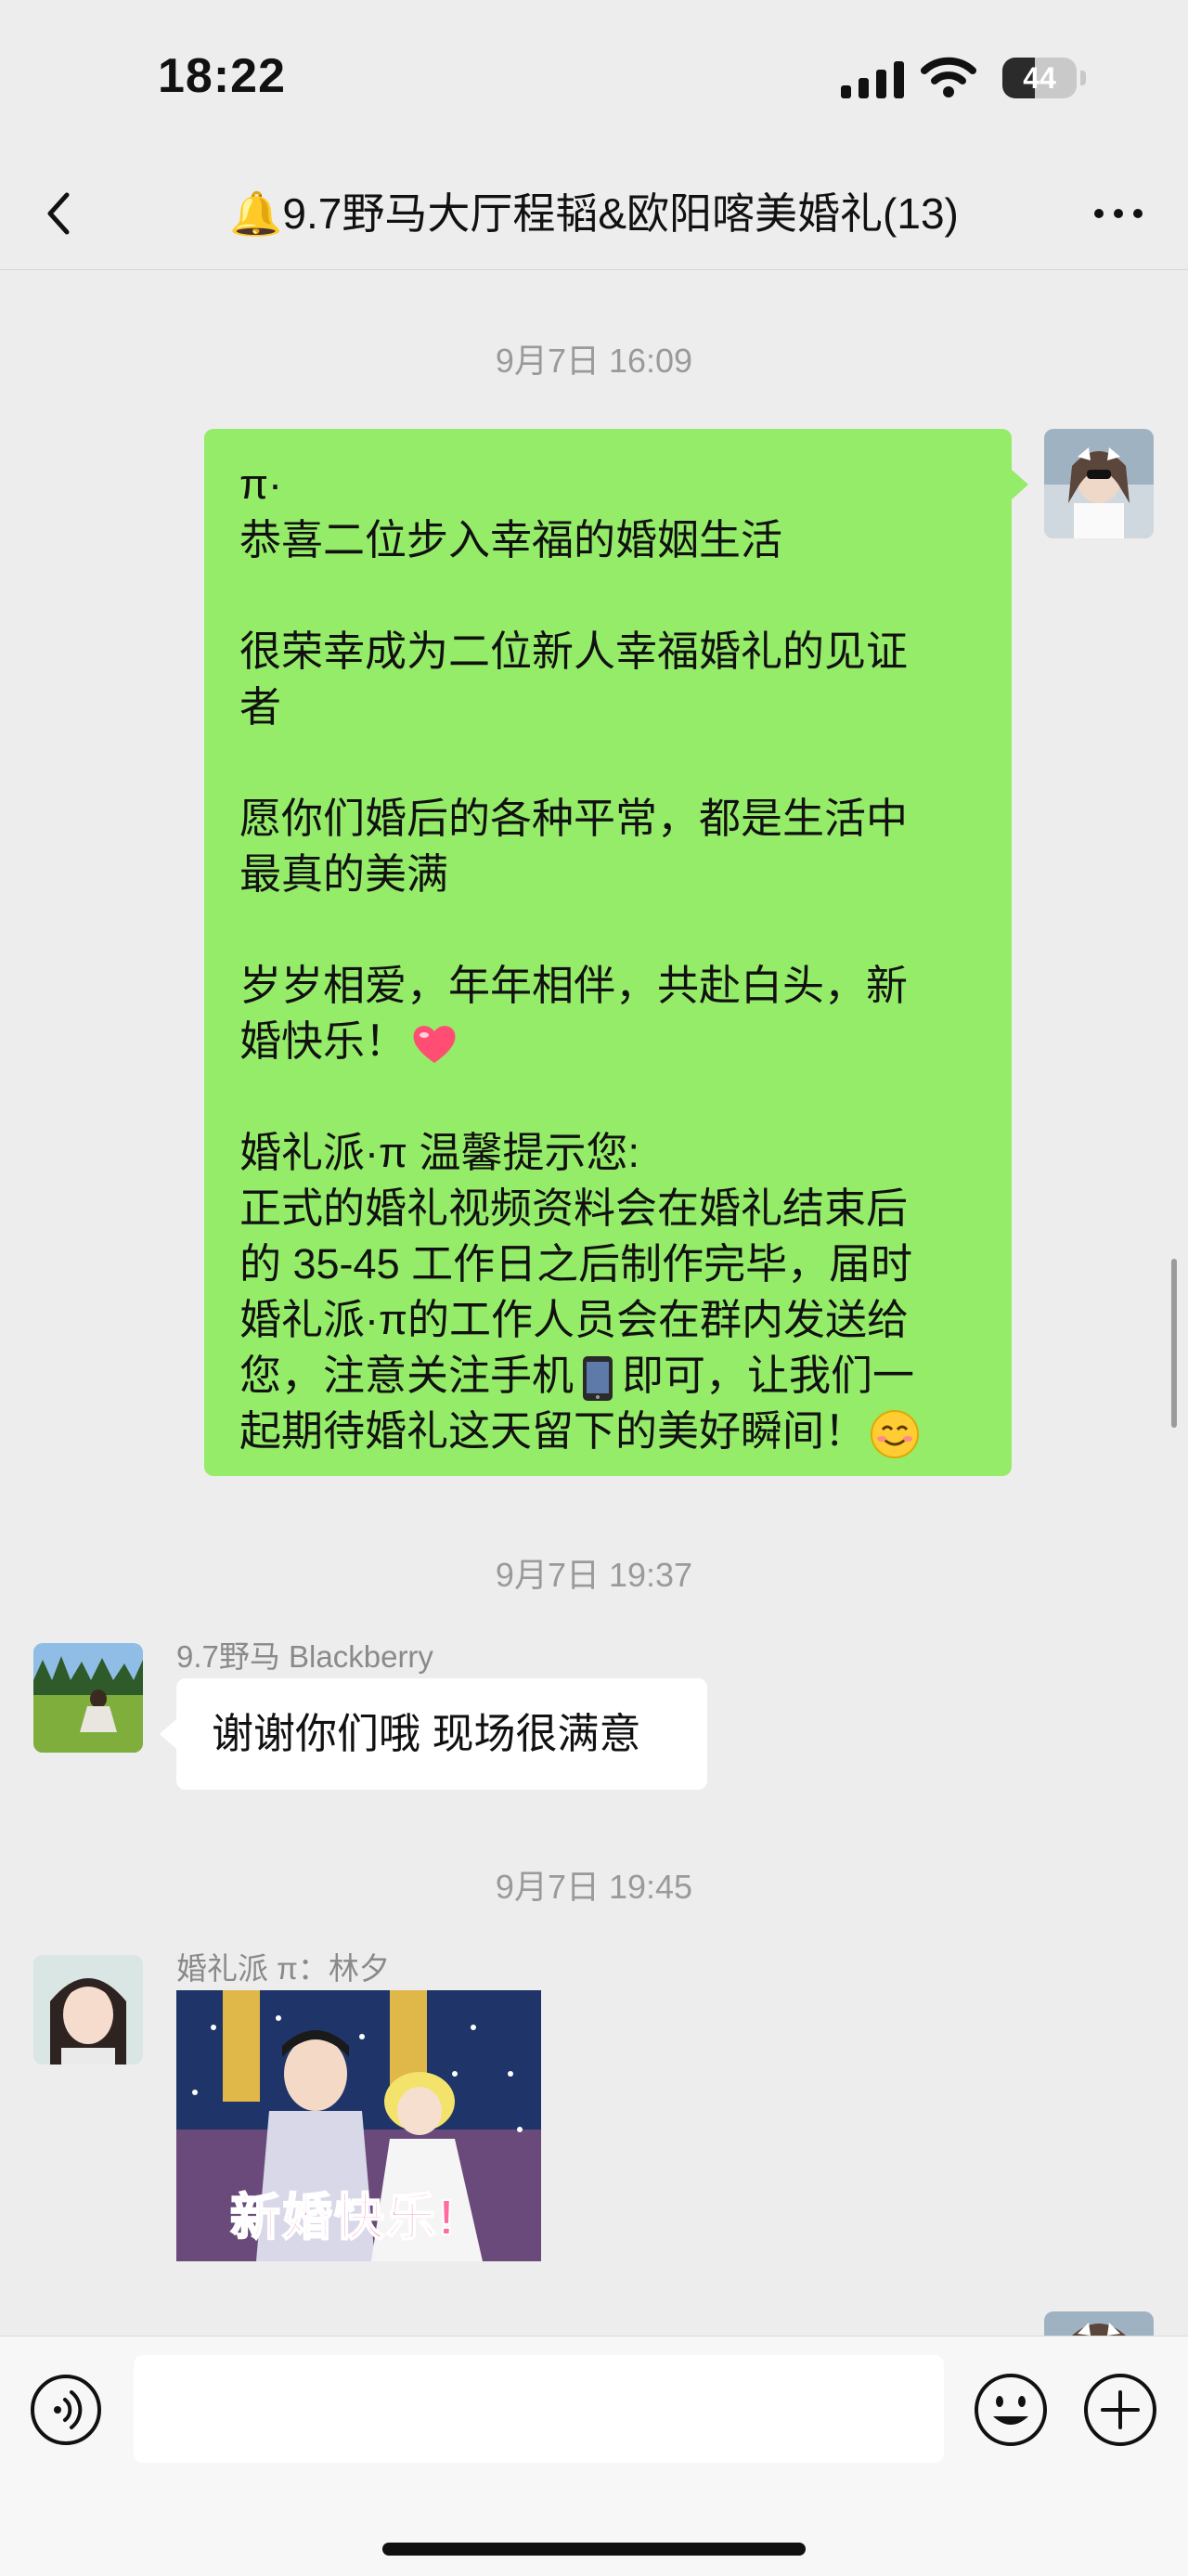 The image size is (1188, 2576). I want to click on message-line: 恭喜二位步入幸福的婚姻生活, so click(511, 539).